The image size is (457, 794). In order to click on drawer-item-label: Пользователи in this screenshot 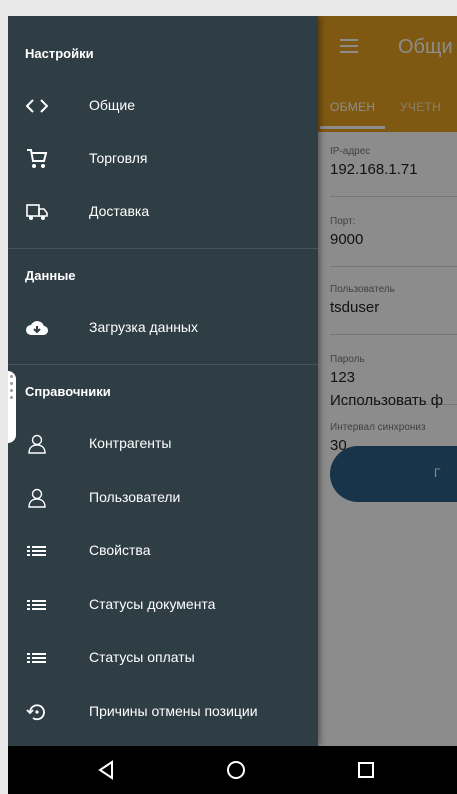, I will do `click(135, 497)`.